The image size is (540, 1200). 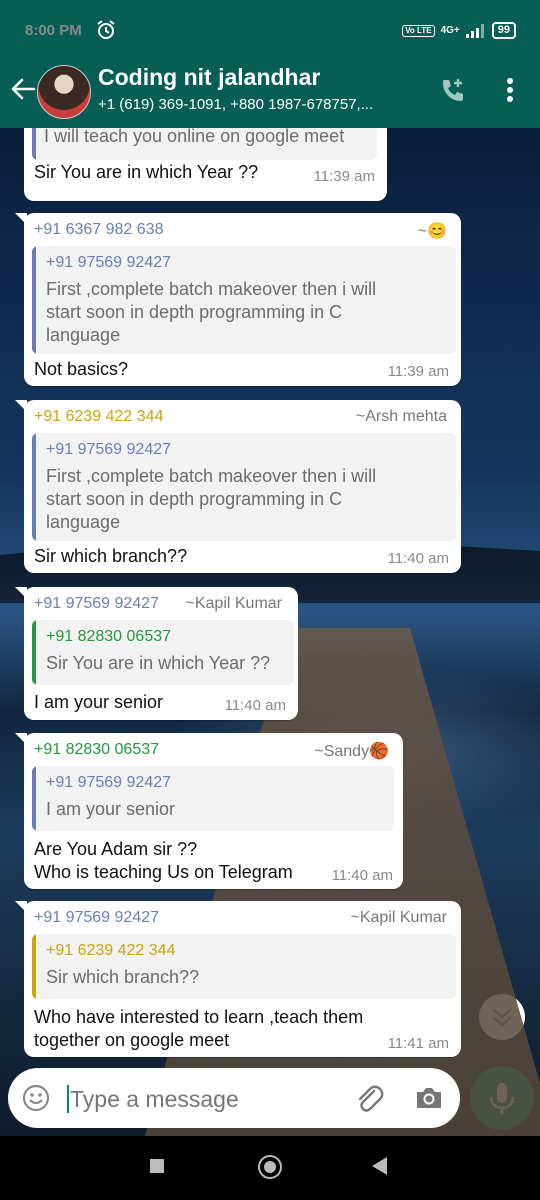 What do you see at coordinates (453, 91) in the screenshot?
I see `add-call-icon` at bounding box center [453, 91].